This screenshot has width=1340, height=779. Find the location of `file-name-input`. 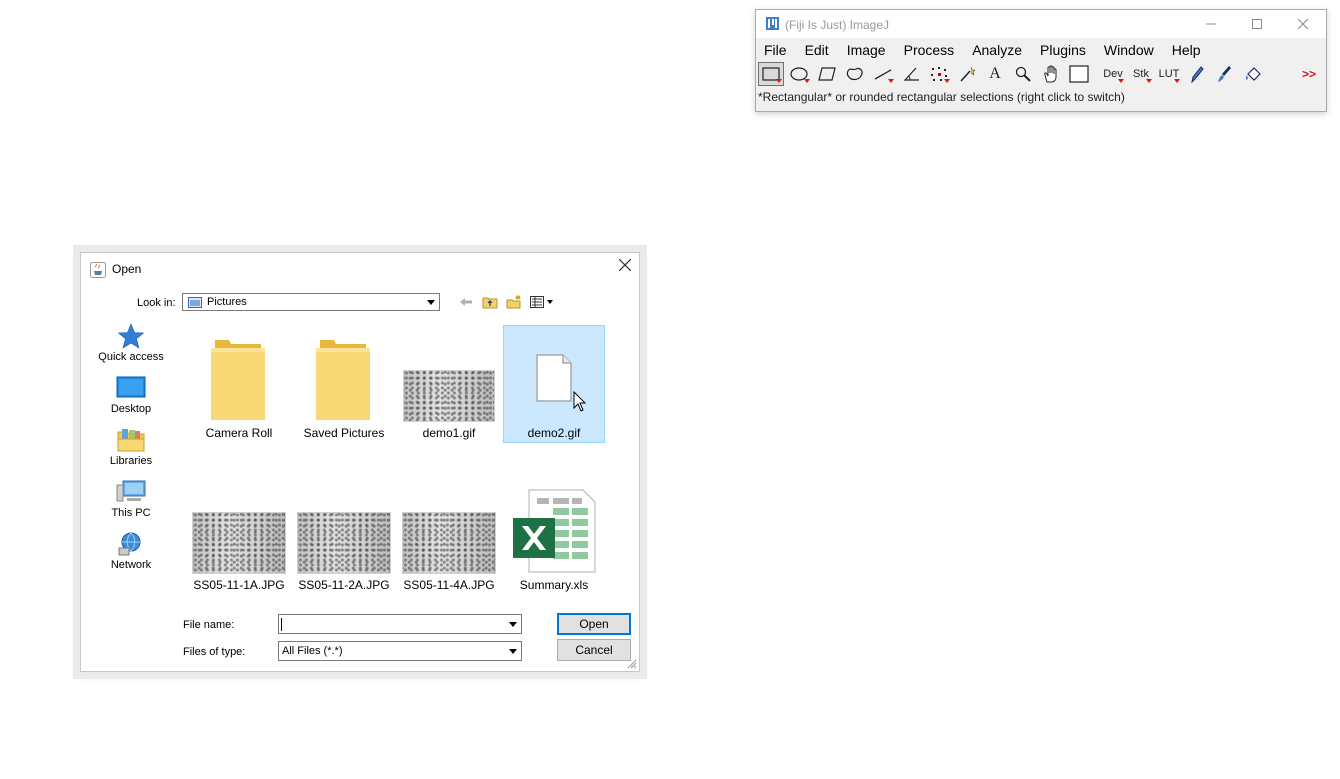

file-name-input is located at coordinates (400, 624).